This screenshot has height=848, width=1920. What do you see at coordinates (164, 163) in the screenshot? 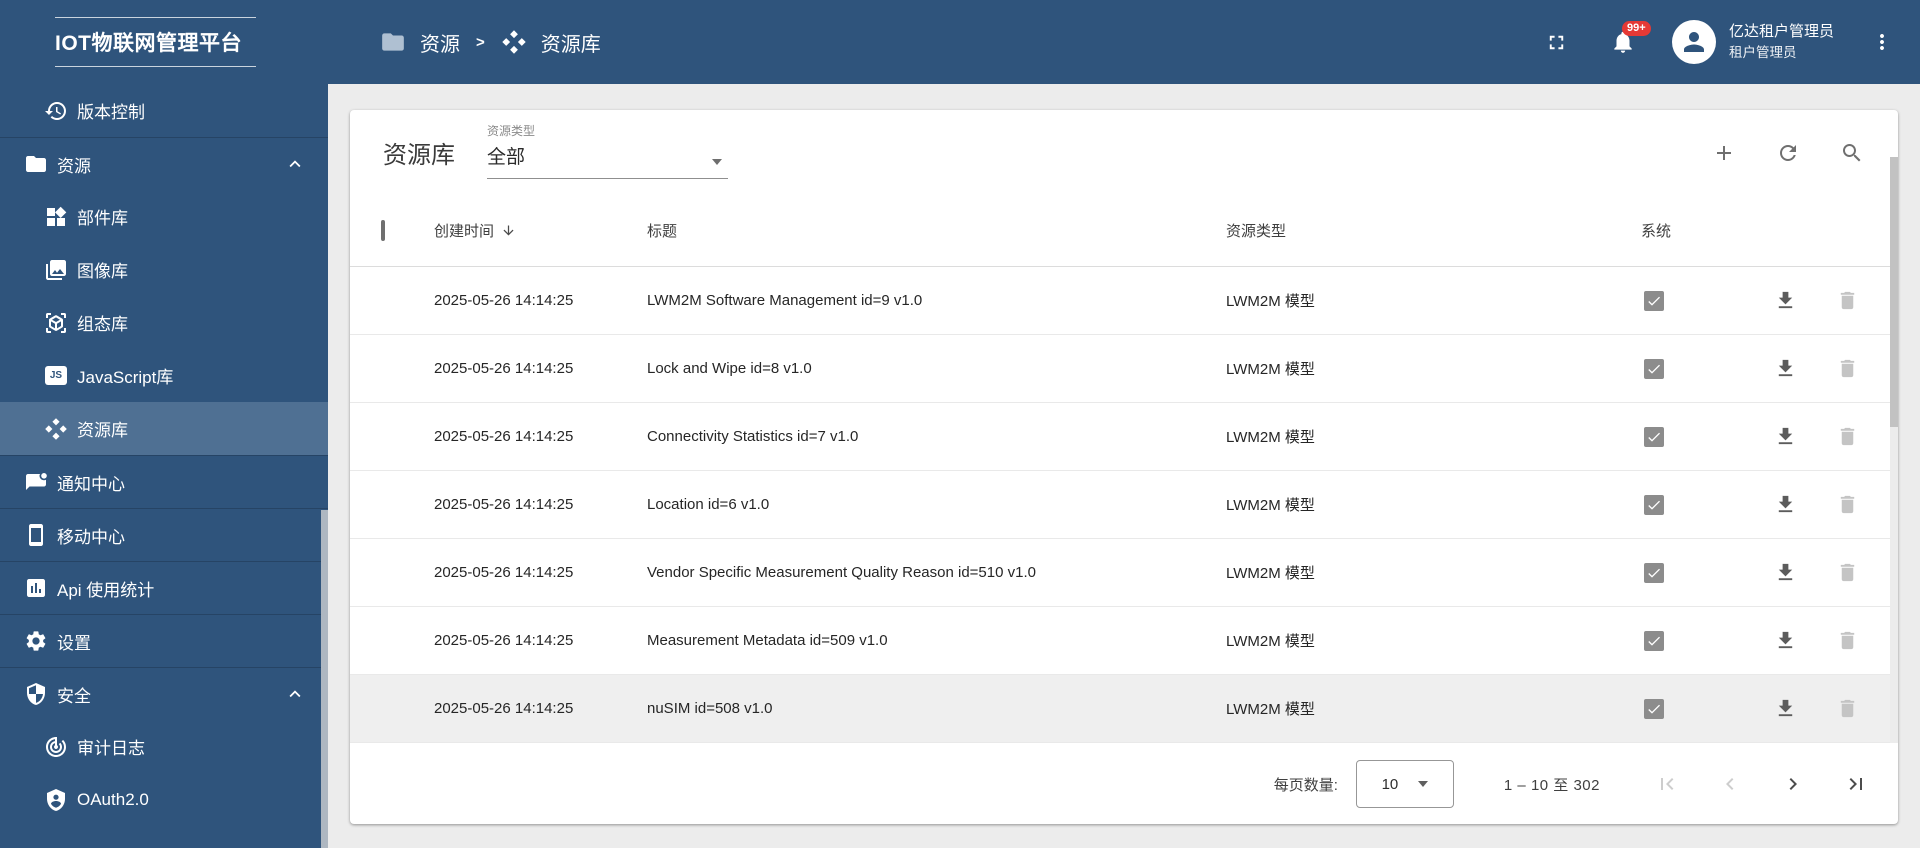
I see `sidebar-item-resources: 资源` at bounding box center [164, 163].